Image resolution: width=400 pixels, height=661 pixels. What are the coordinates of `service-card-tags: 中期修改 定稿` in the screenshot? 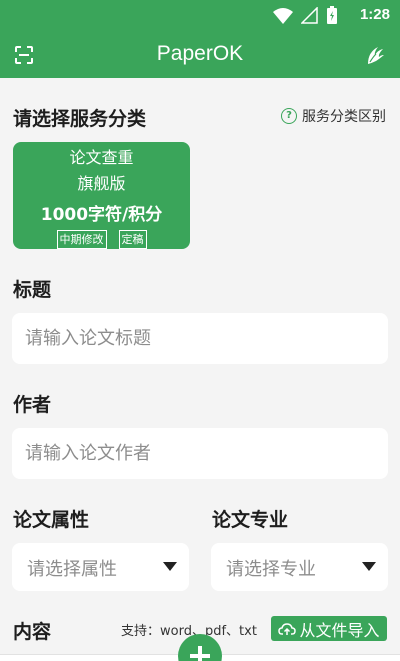 It's located at (101, 239).